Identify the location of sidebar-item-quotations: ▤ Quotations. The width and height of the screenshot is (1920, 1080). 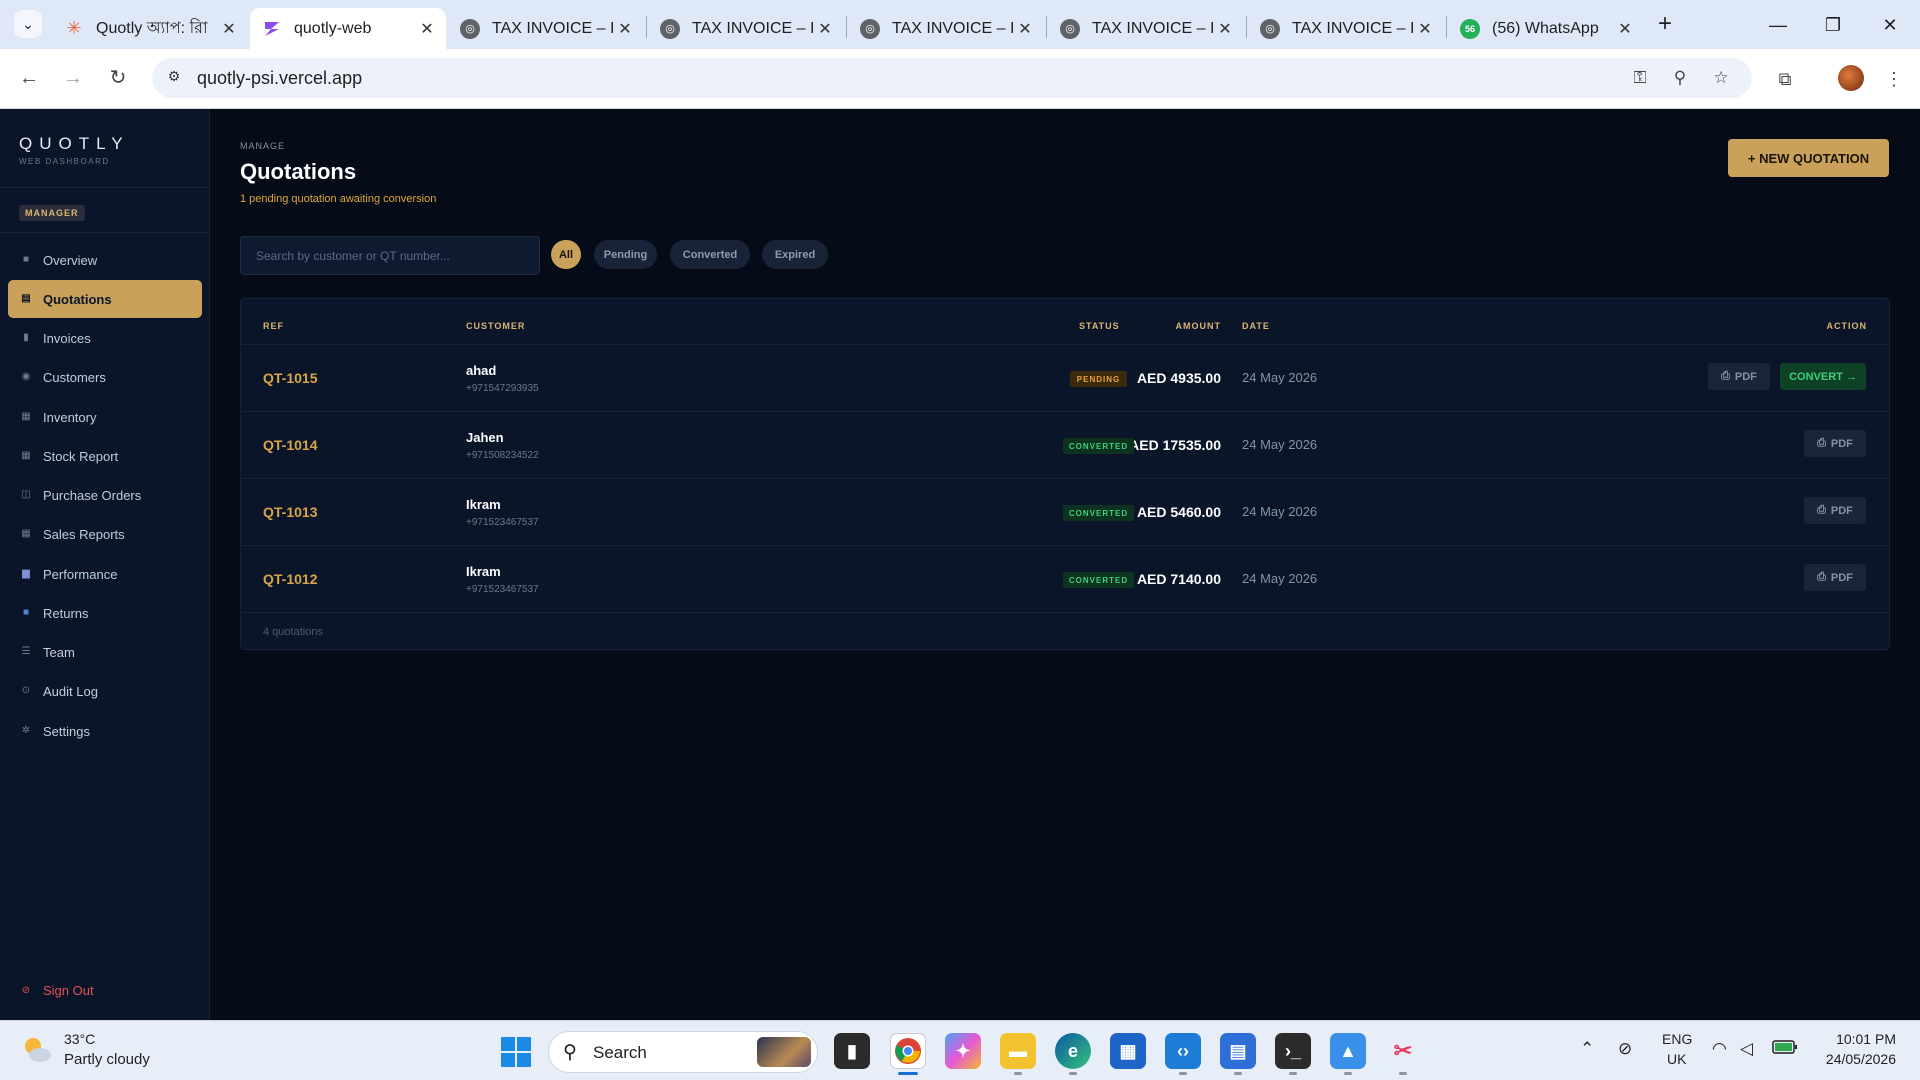
(105, 299).